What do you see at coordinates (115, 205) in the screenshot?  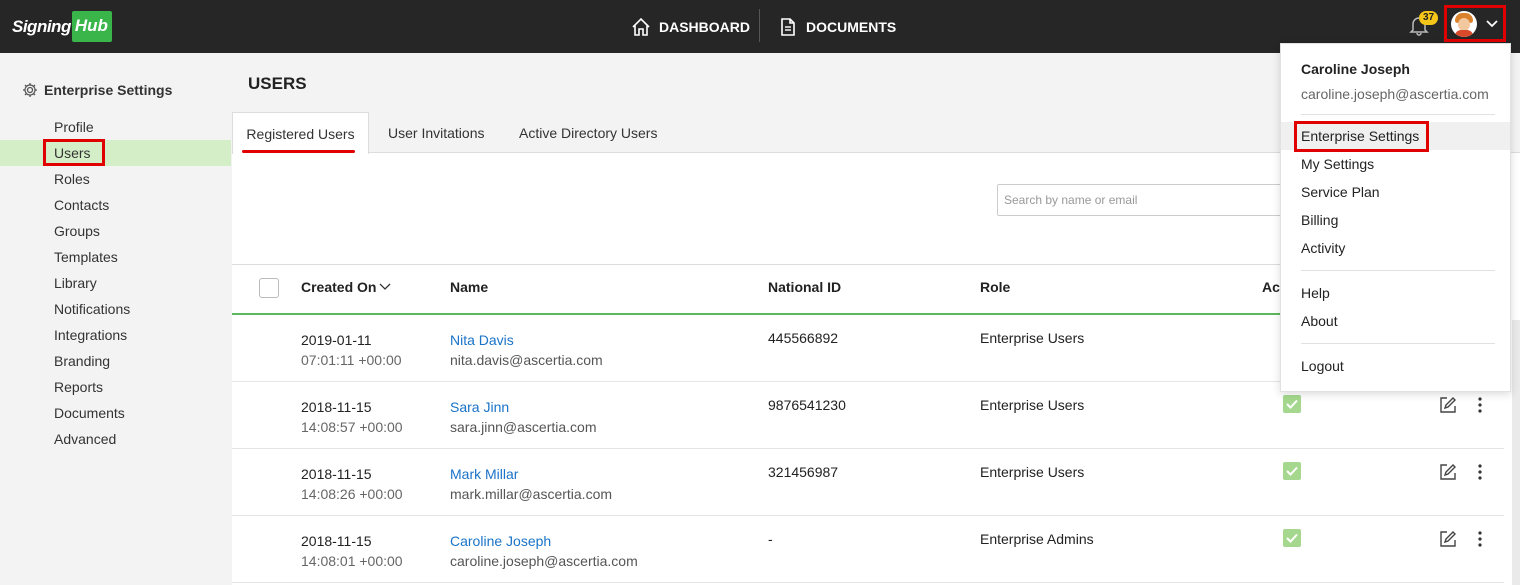 I see `sidebar-item-contacts: Contacts` at bounding box center [115, 205].